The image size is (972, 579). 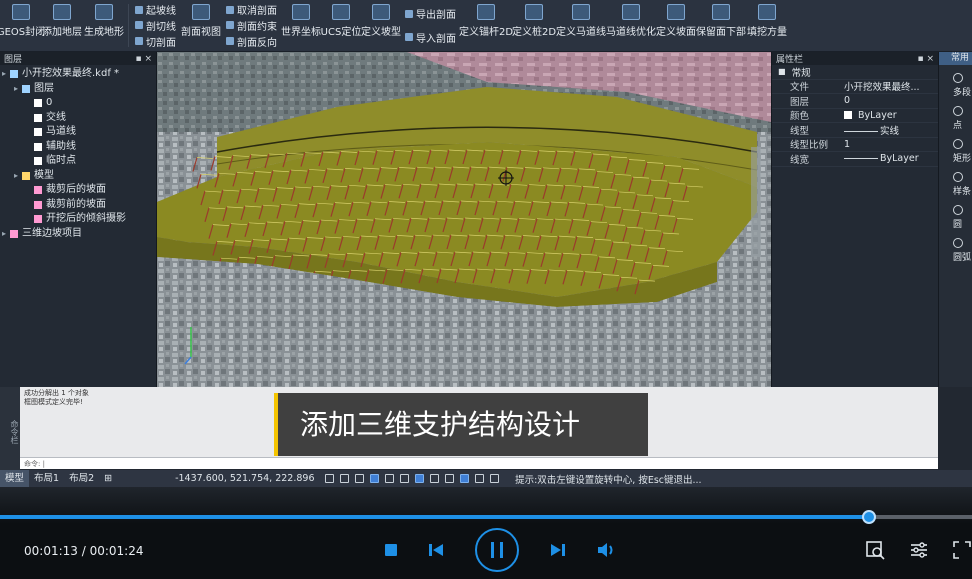 What do you see at coordinates (405, 478) in the screenshot?
I see `lineweight-icon` at bounding box center [405, 478].